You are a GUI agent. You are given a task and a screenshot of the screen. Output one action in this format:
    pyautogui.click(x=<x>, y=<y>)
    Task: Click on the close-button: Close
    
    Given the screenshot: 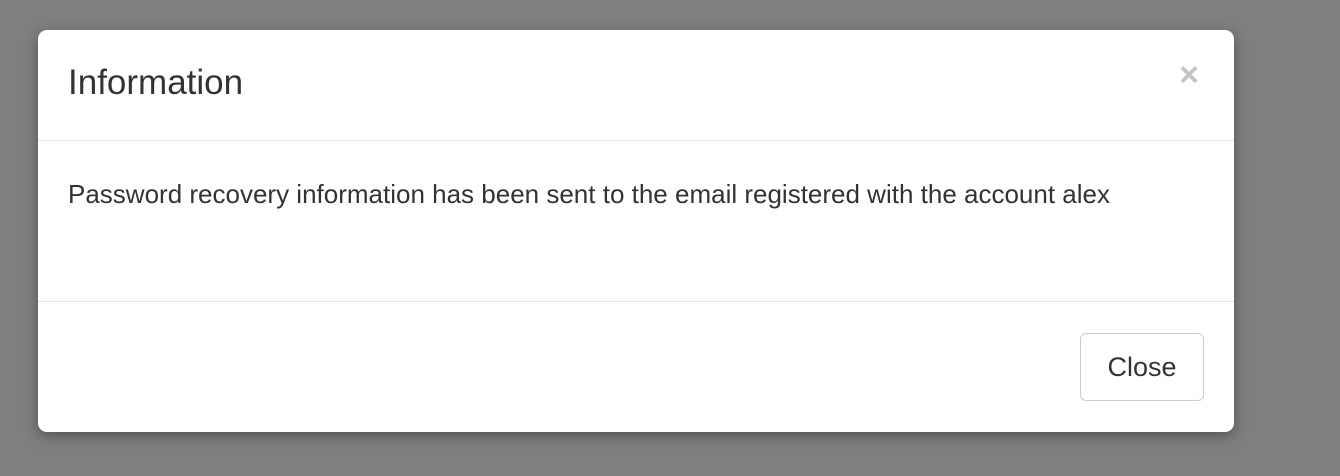 What is the action you would take?
    pyautogui.click(x=1142, y=367)
    